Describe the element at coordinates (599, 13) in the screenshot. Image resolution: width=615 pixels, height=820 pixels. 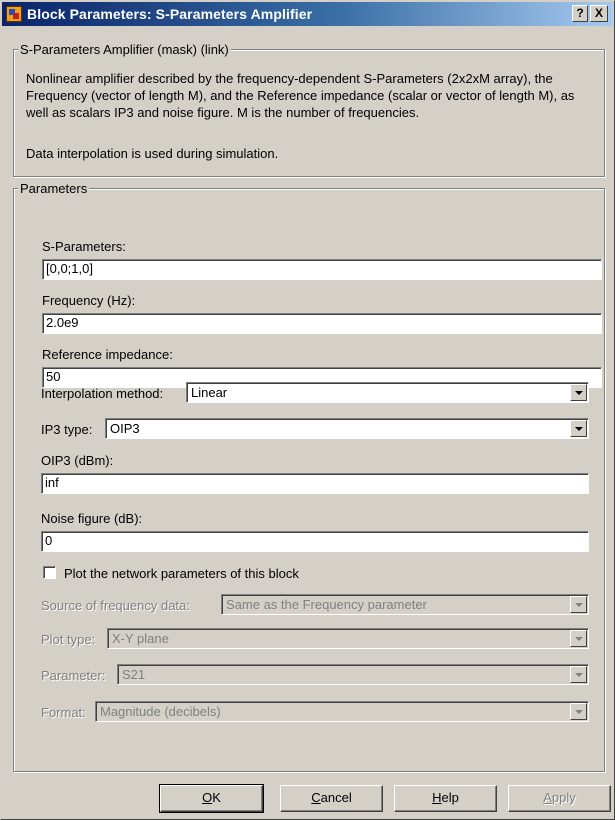
I see `close-title-button: X` at that location.